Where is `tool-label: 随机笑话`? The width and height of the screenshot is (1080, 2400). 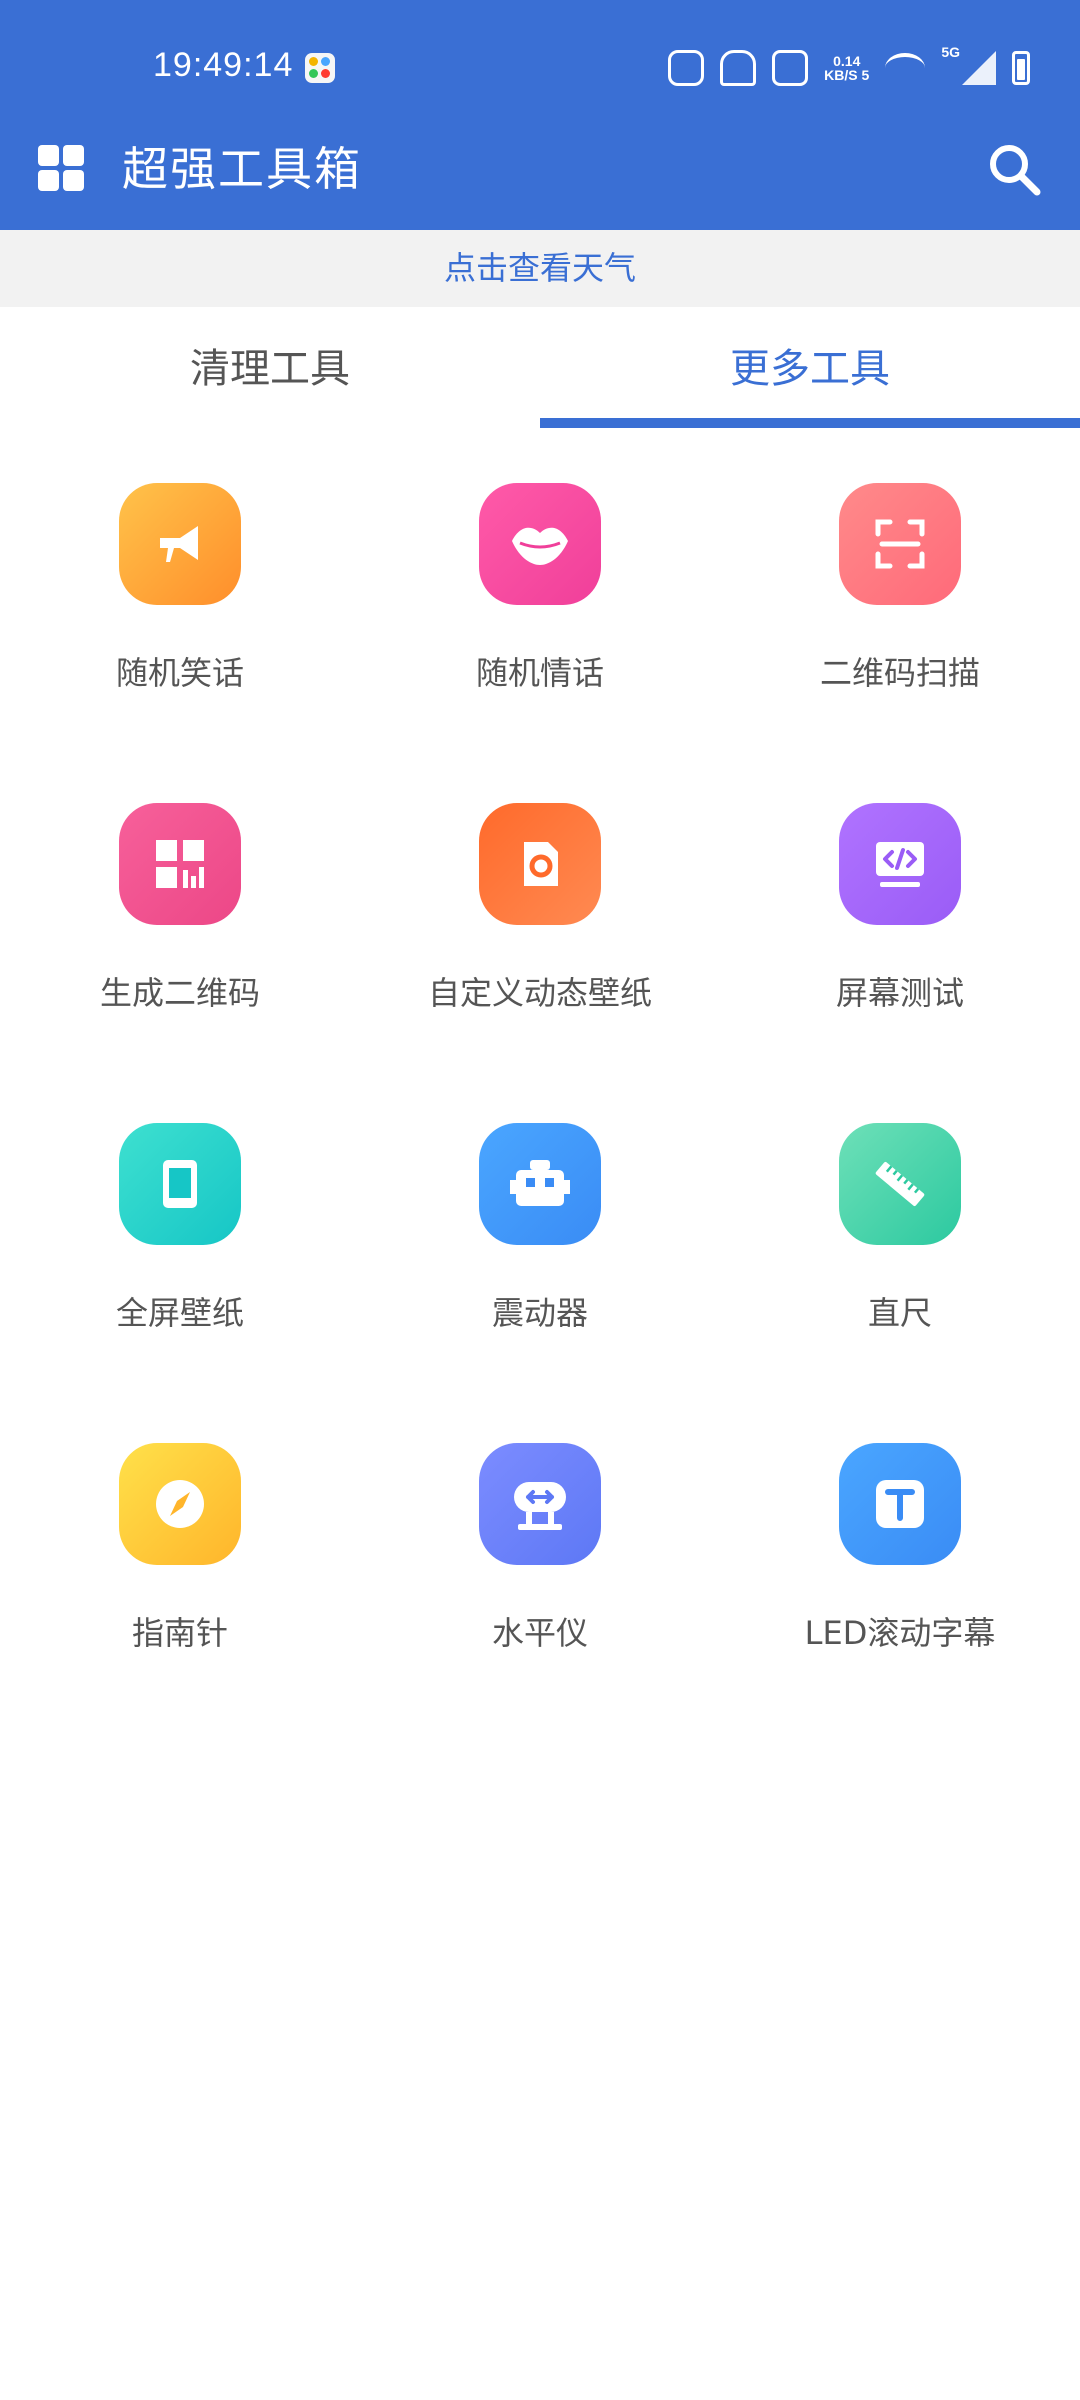 tool-label: 随机笑话 is located at coordinates (179, 673).